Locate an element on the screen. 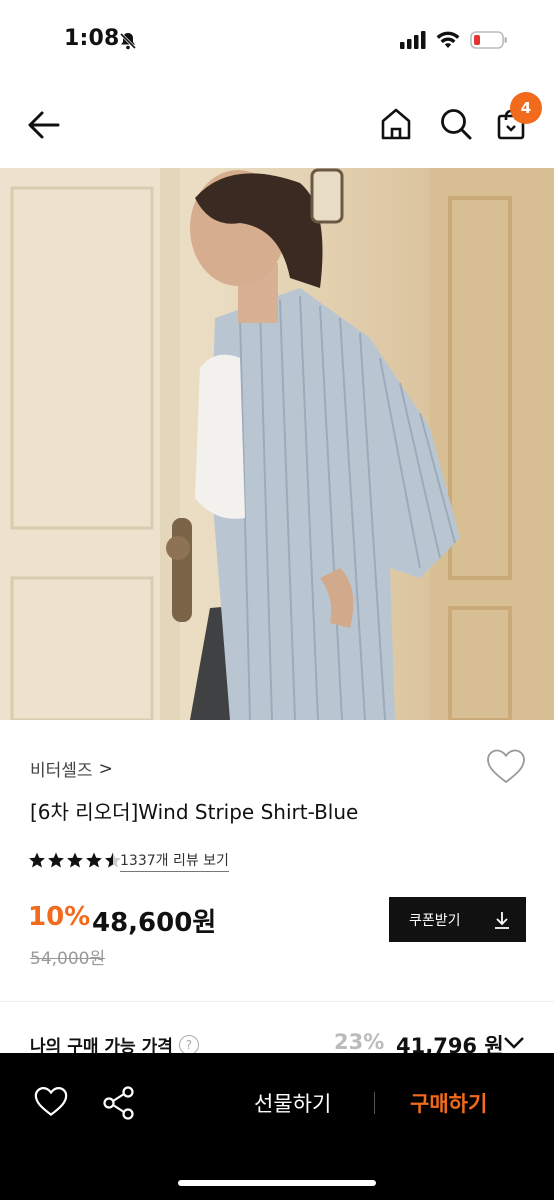 The width and height of the screenshot is (554, 1200). status-time: 1:08 is located at coordinates (92, 38).